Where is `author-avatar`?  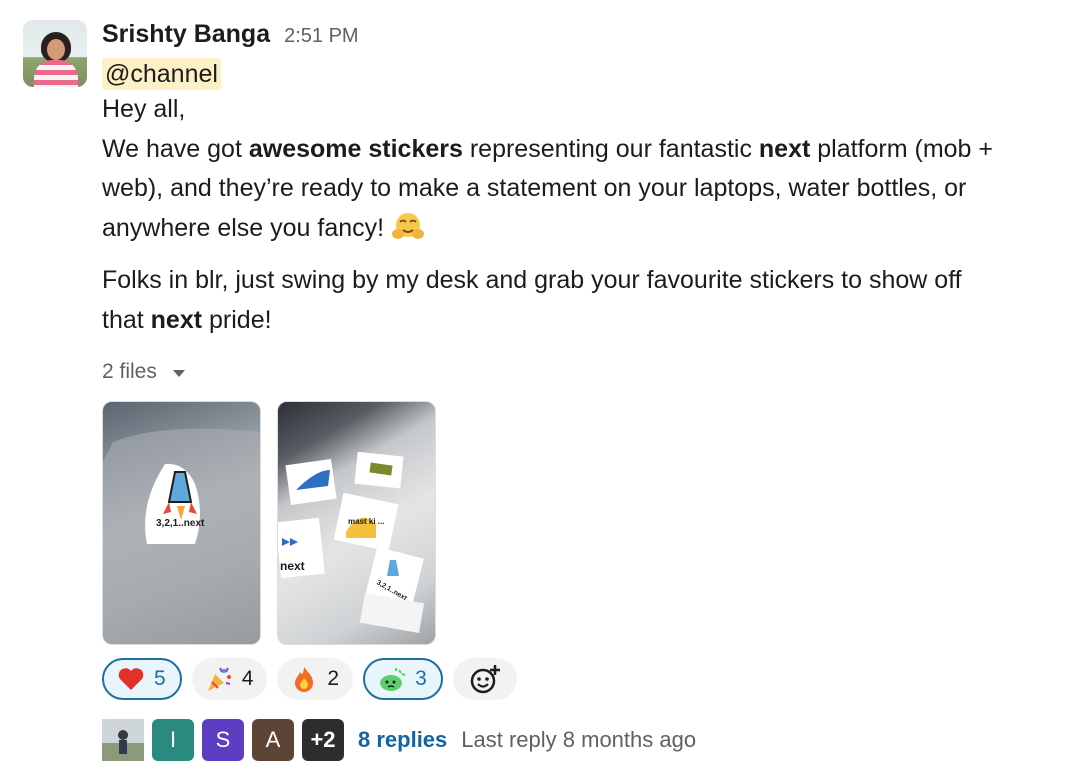
author-avatar is located at coordinates (55, 53).